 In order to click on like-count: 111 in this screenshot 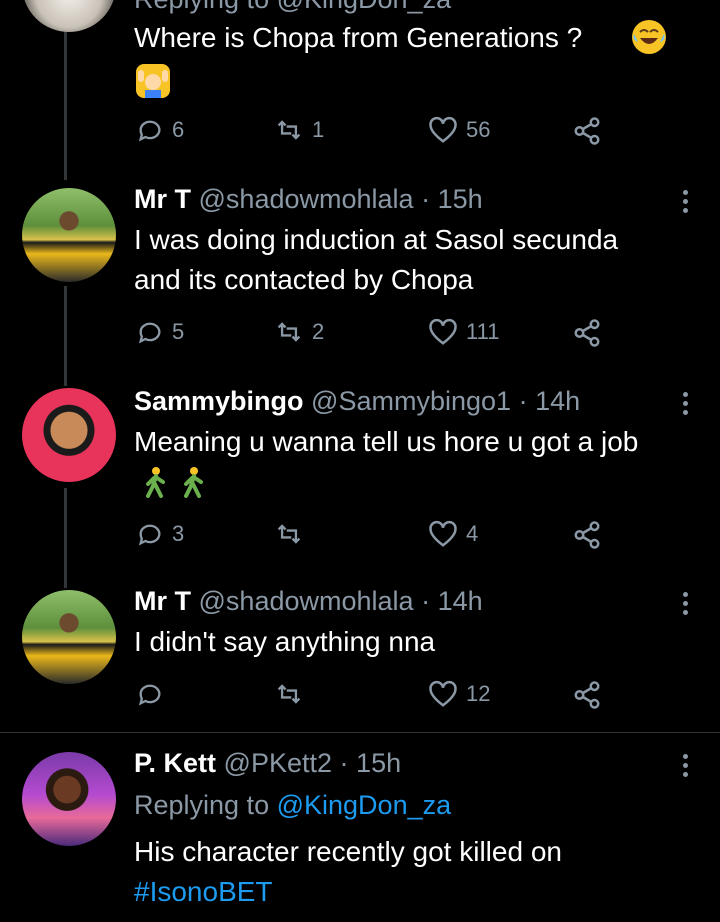, I will do `click(483, 331)`.